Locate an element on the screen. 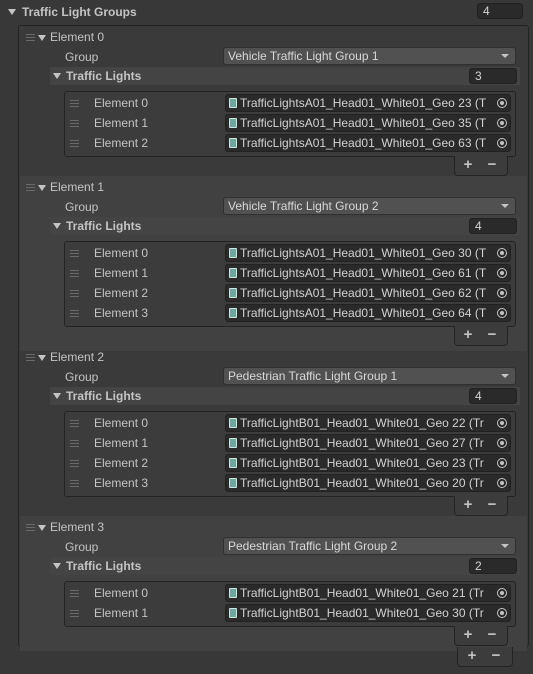  group-field-label: Group is located at coordinates (82, 57).